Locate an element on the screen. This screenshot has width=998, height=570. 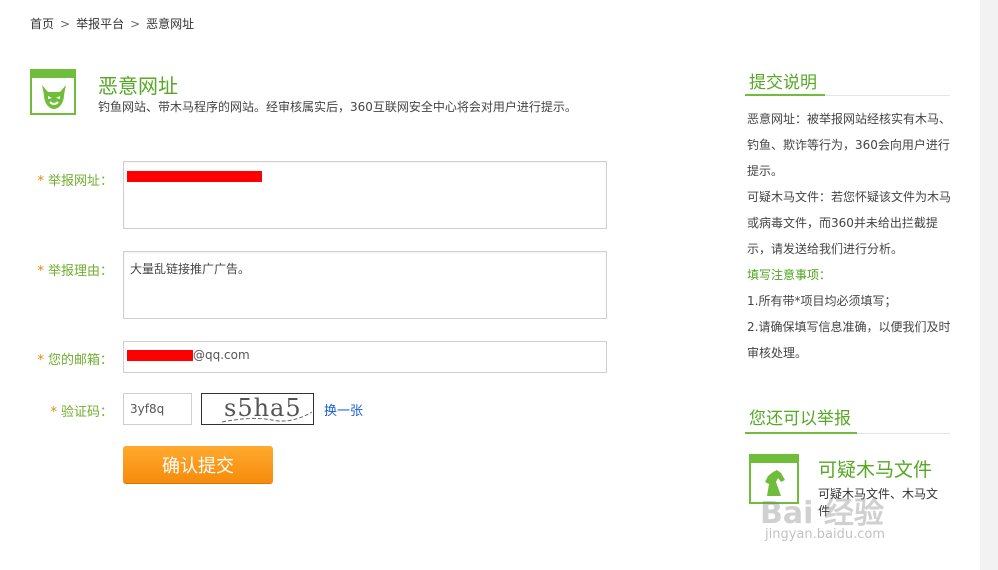
reason-label: * 举报理由： is located at coordinates (72, 269).